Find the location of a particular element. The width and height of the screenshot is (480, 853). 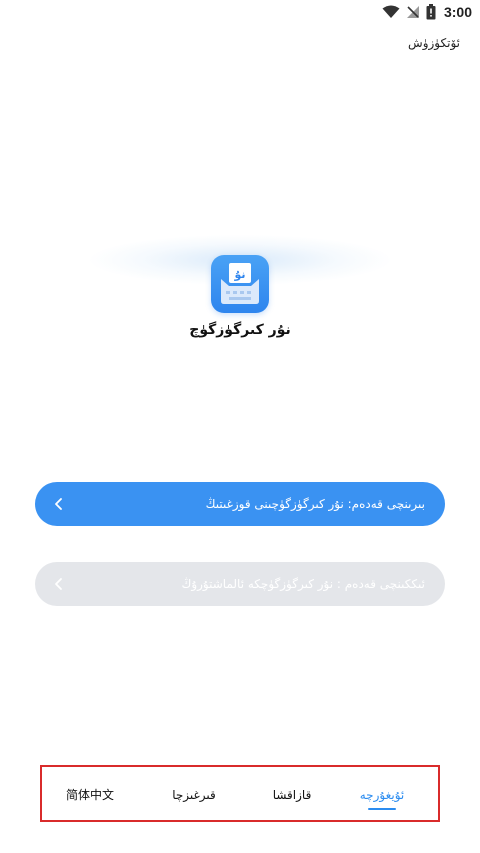

language-kyrgyz-label: قىرغىزچا is located at coordinates (194, 795).